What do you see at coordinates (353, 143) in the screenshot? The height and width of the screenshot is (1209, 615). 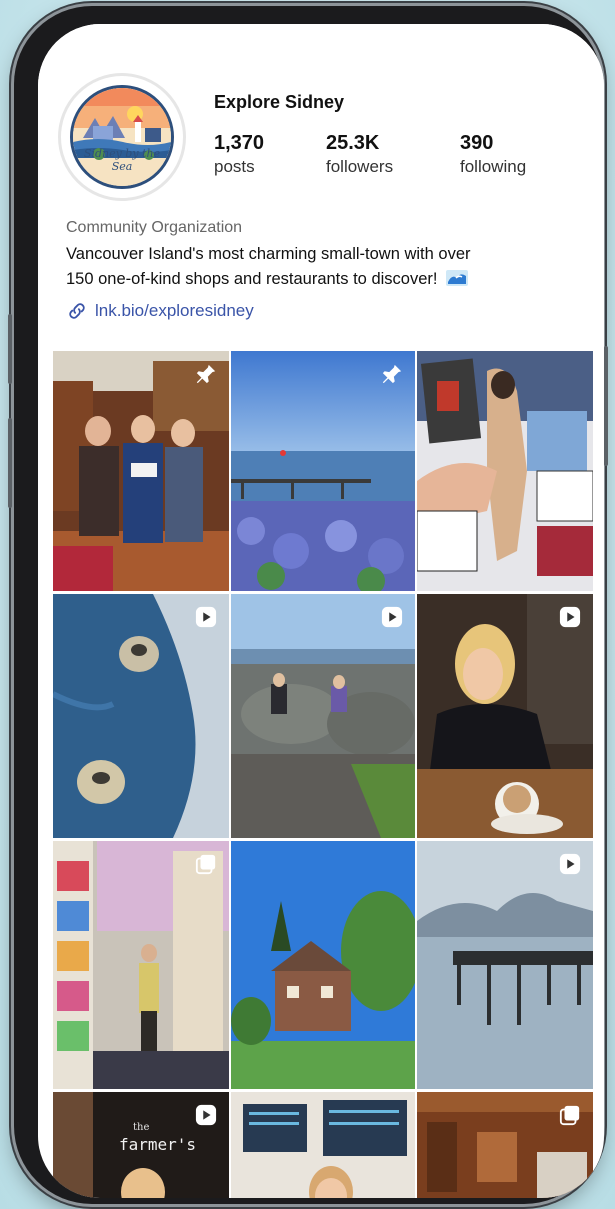 I see `followers-count: 25.3K` at bounding box center [353, 143].